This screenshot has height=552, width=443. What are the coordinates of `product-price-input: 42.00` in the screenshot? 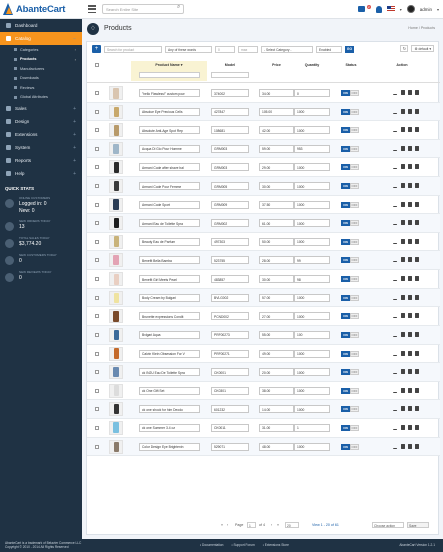 It's located at (276, 130).